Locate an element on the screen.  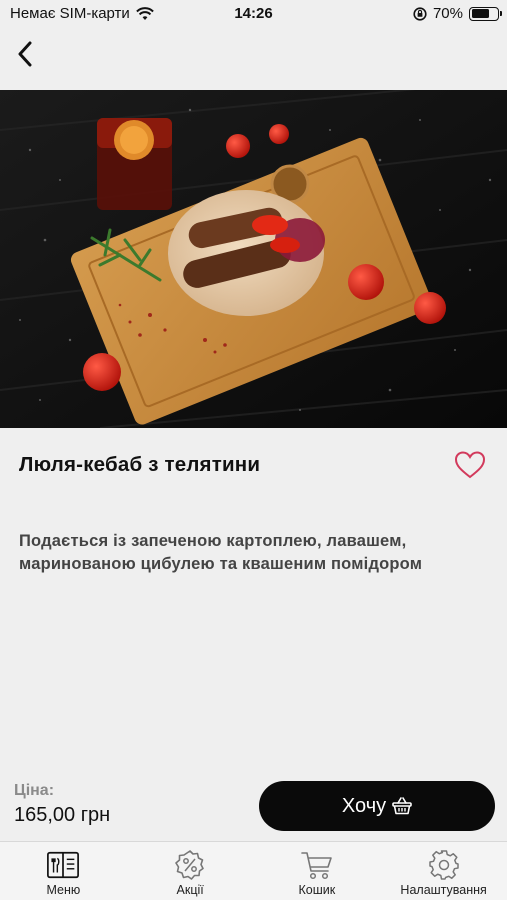
tab-bar: Меню Акції Кошик Налаштування is located at coordinates (253, 870).